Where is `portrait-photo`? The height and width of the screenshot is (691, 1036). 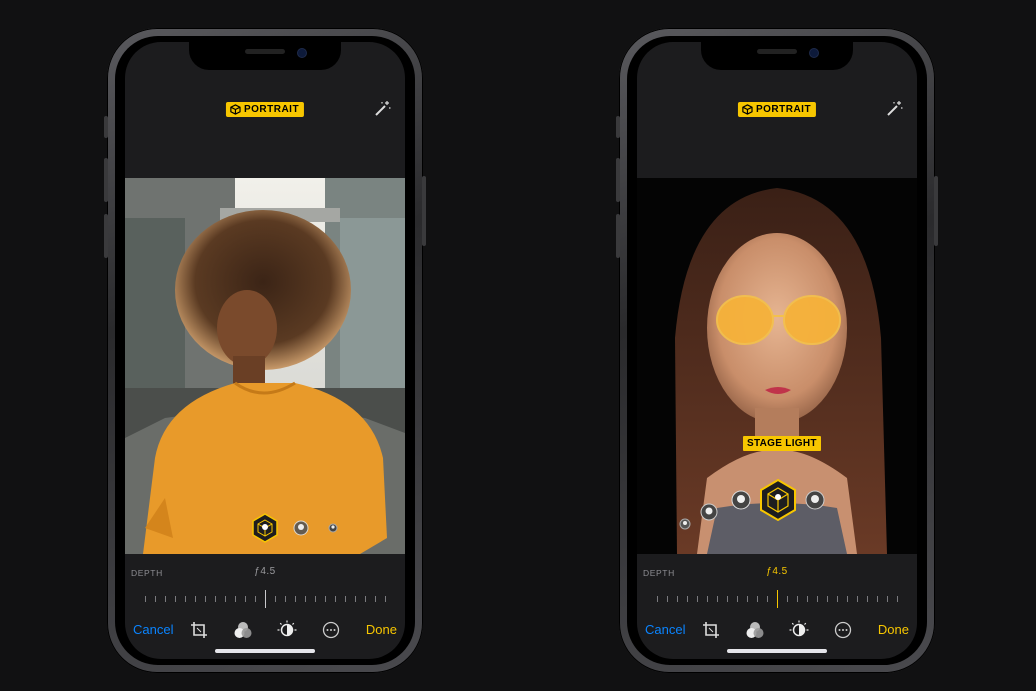
portrait-photo is located at coordinates (265, 366).